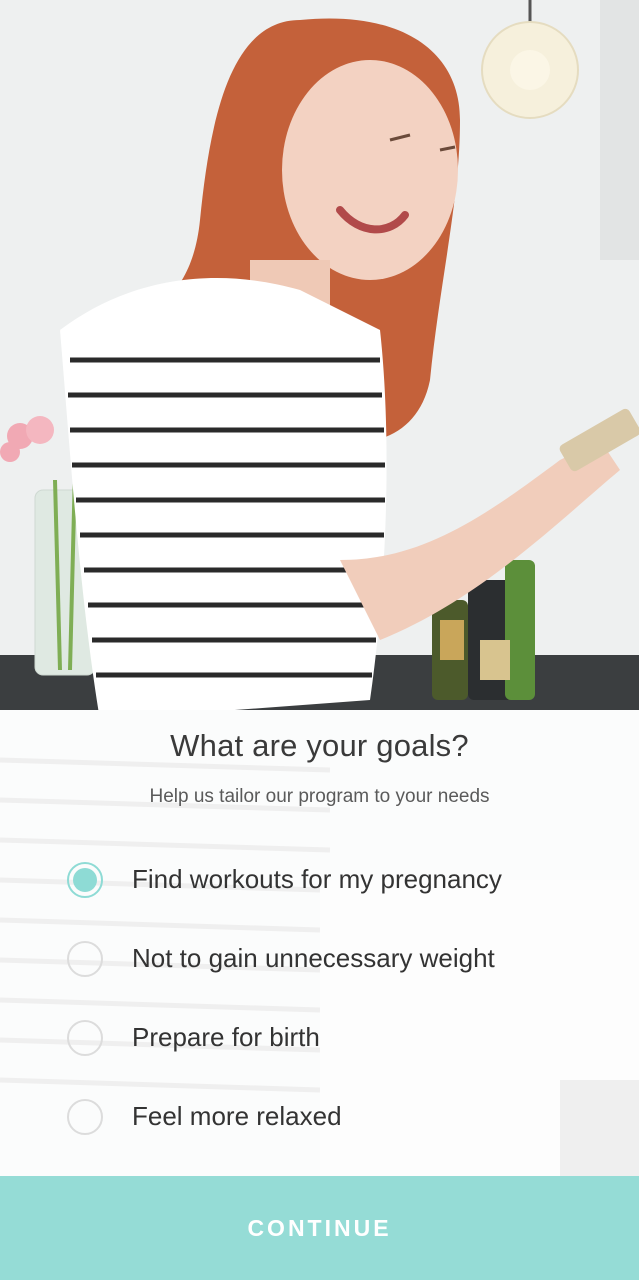 Image resolution: width=639 pixels, height=1280 pixels. I want to click on goal-option-label: Feel more relaxed, so click(237, 1116).